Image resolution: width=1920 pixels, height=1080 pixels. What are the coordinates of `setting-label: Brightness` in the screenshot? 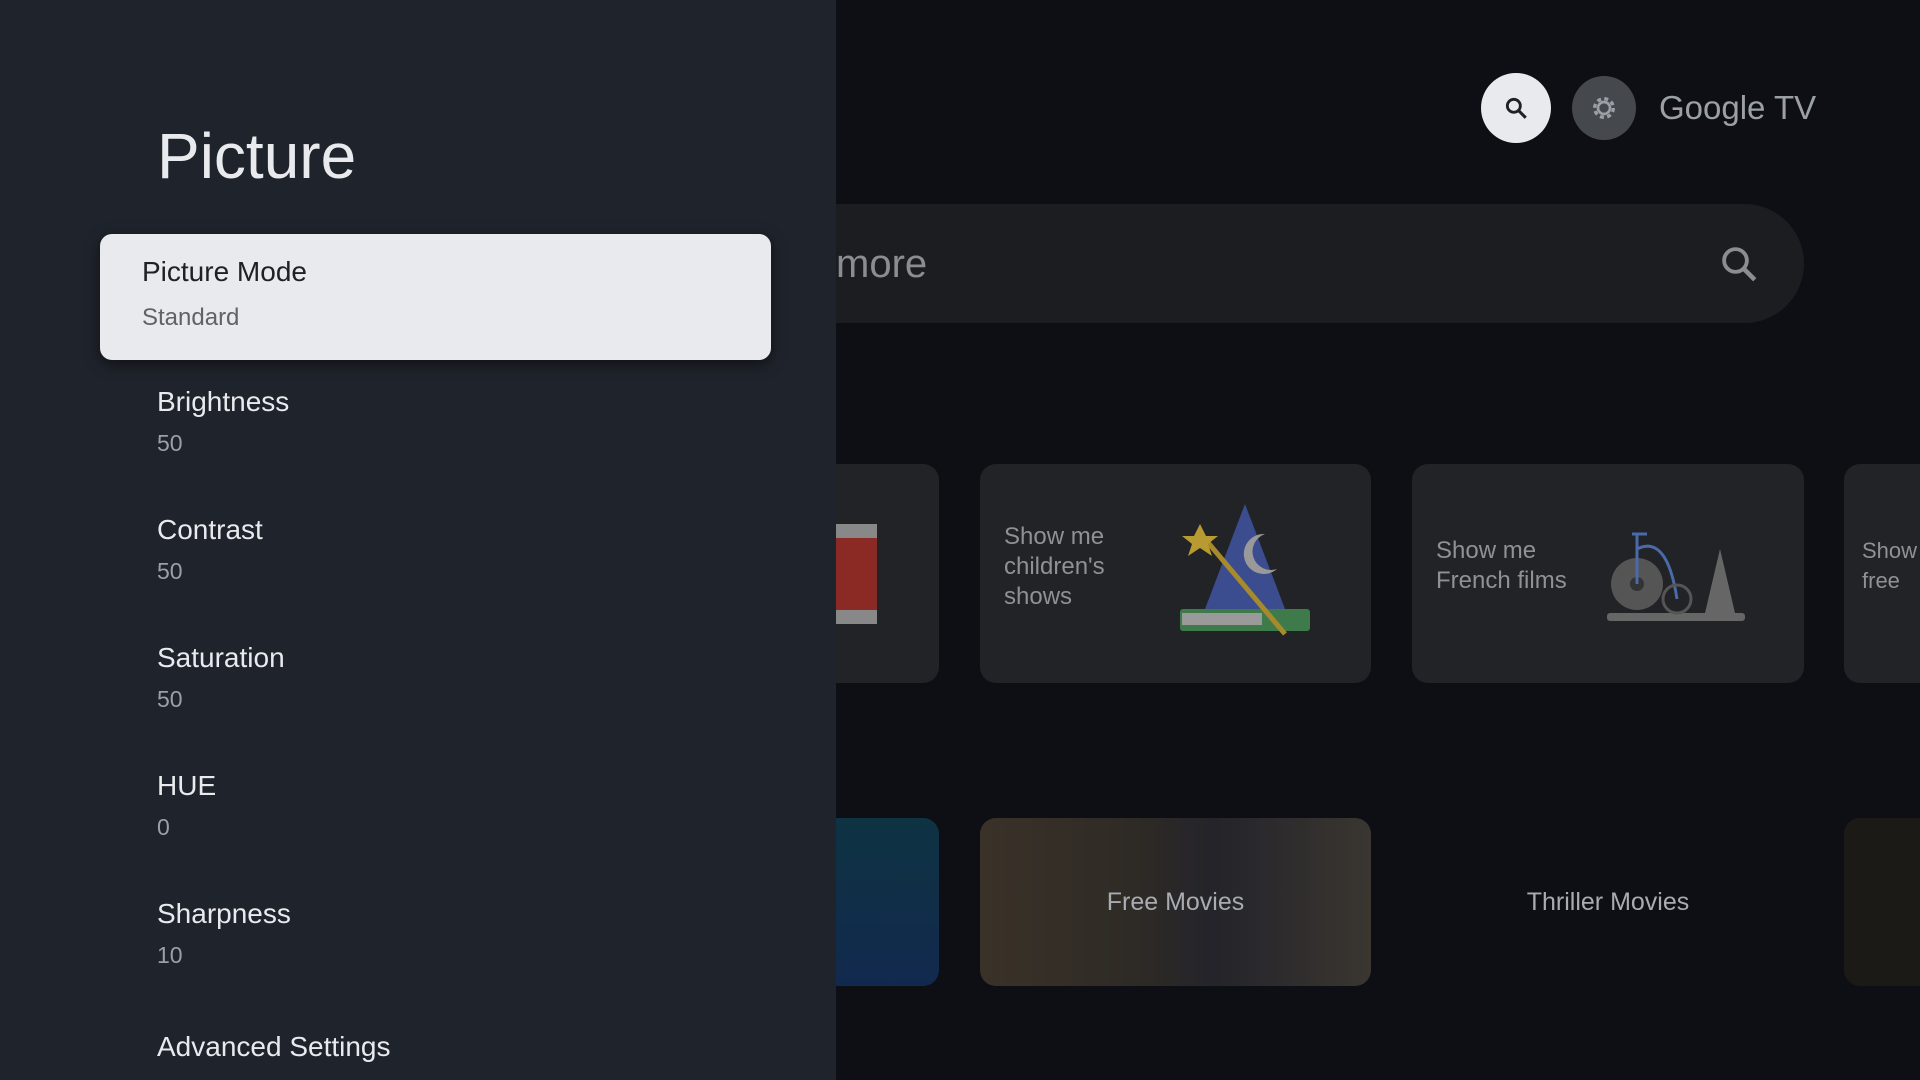 It's located at (223, 401).